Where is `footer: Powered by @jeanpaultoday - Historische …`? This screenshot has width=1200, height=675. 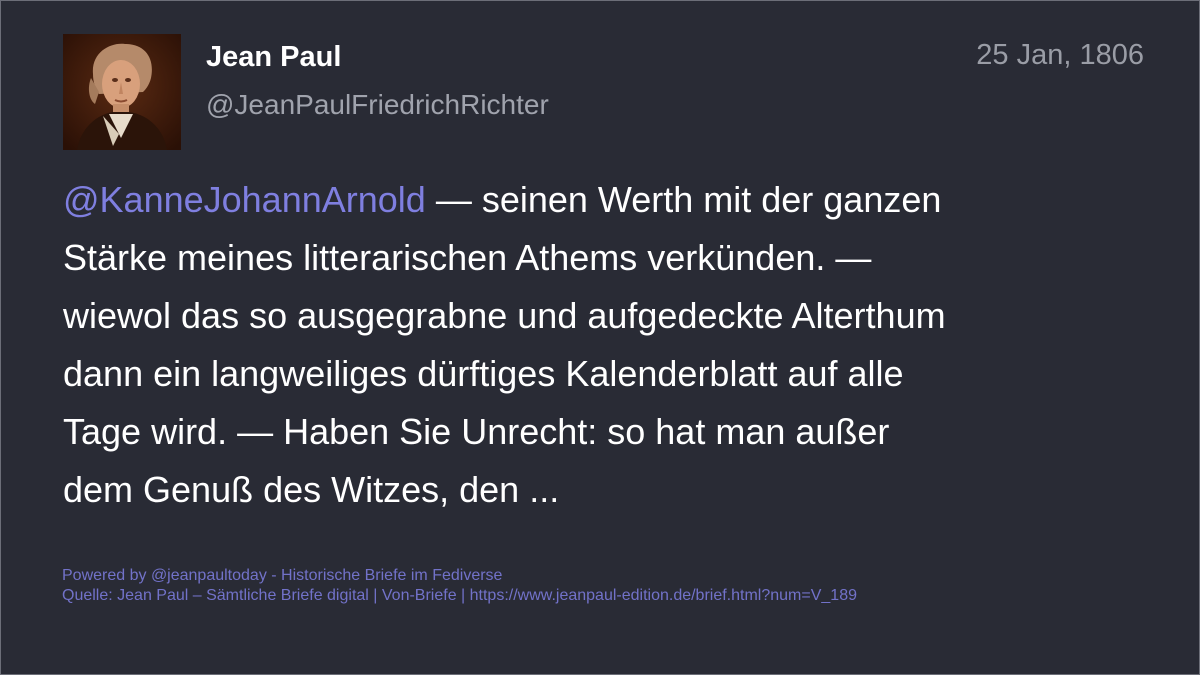 footer: Powered by @jeanpaultoday - Historische … is located at coordinates (459, 586).